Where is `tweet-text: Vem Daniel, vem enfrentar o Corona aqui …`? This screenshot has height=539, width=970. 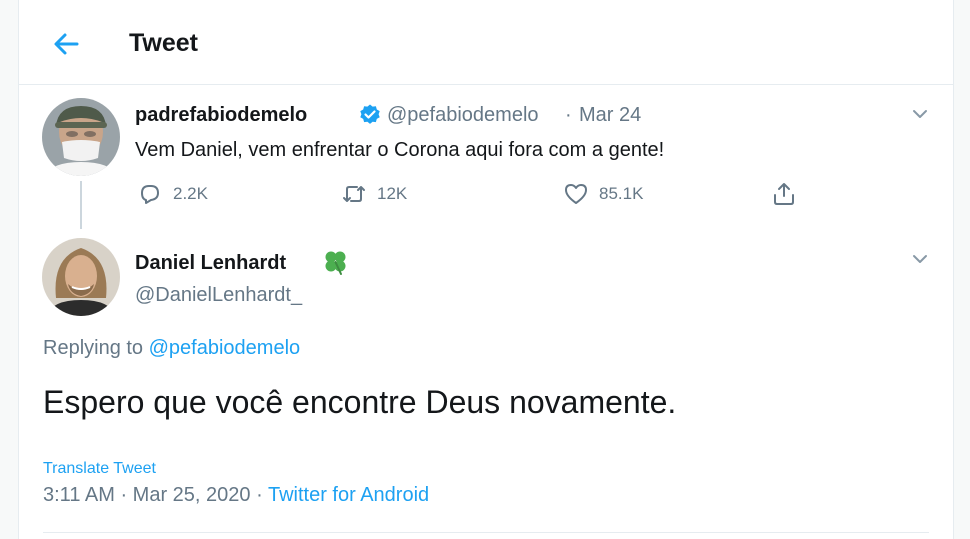
tweet-text: Vem Daniel, vem enfrentar o Corona aqui … is located at coordinates (400, 150).